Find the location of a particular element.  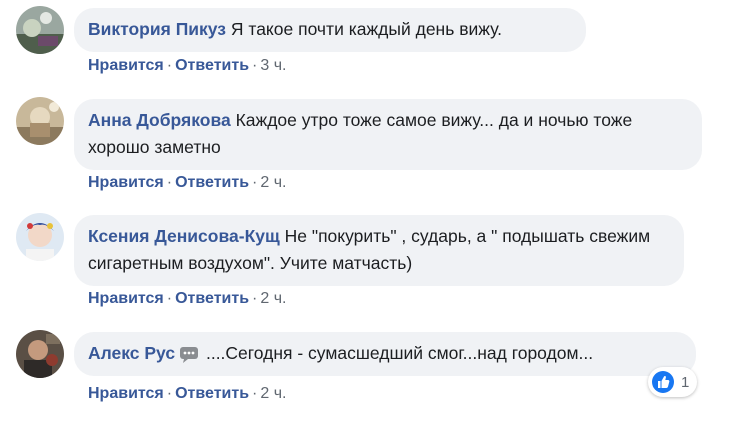

comment-author-link: Ксения Денисова-Кущ is located at coordinates (186, 236).